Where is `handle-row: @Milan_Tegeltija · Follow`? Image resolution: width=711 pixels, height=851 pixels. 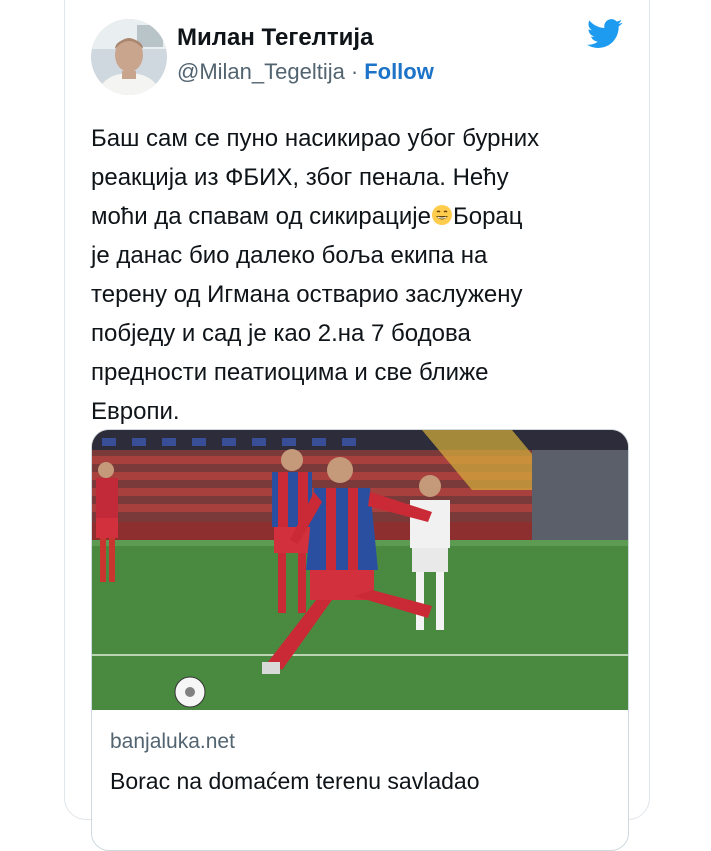
handle-row: @Milan_Tegeltija · Follow is located at coordinates (305, 72).